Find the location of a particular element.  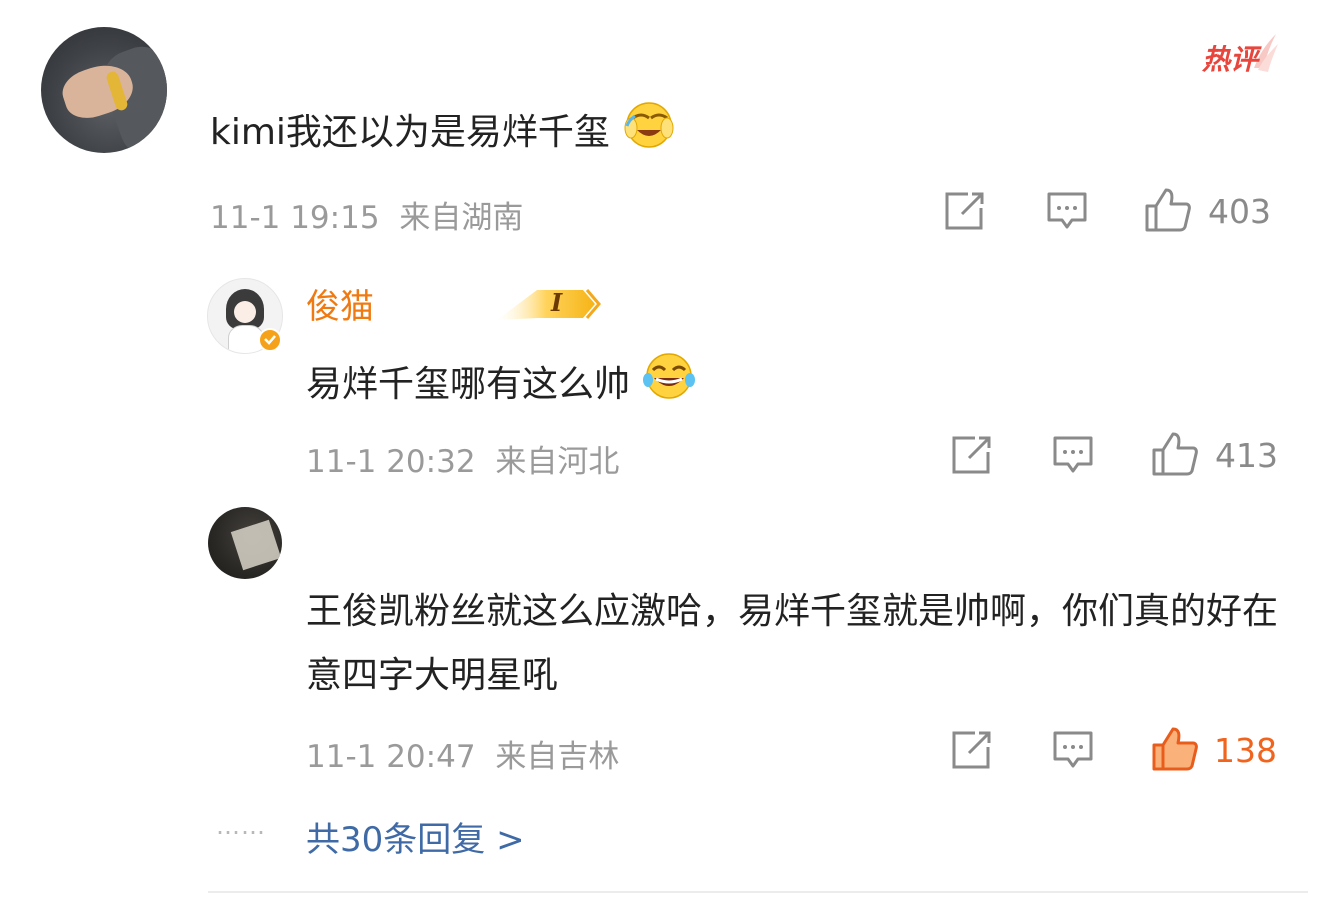

level-badge-icon is located at coordinates (549, 304).